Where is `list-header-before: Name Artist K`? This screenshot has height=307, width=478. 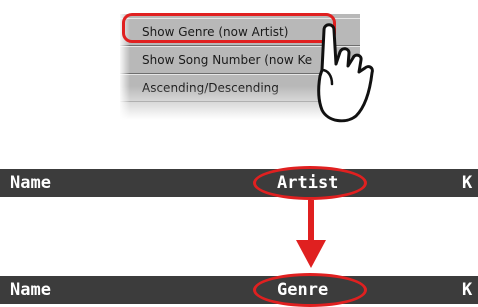 list-header-before: Name Artist K is located at coordinates (239, 183).